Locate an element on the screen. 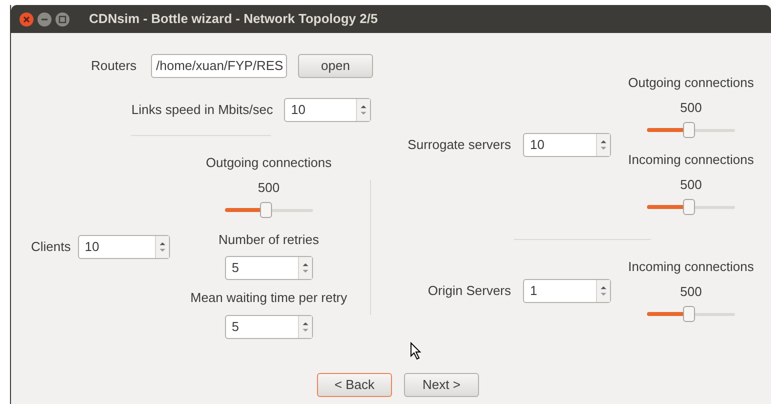 The height and width of the screenshot is (404, 771). field-label: Mean waiting time per retry is located at coordinates (269, 298).